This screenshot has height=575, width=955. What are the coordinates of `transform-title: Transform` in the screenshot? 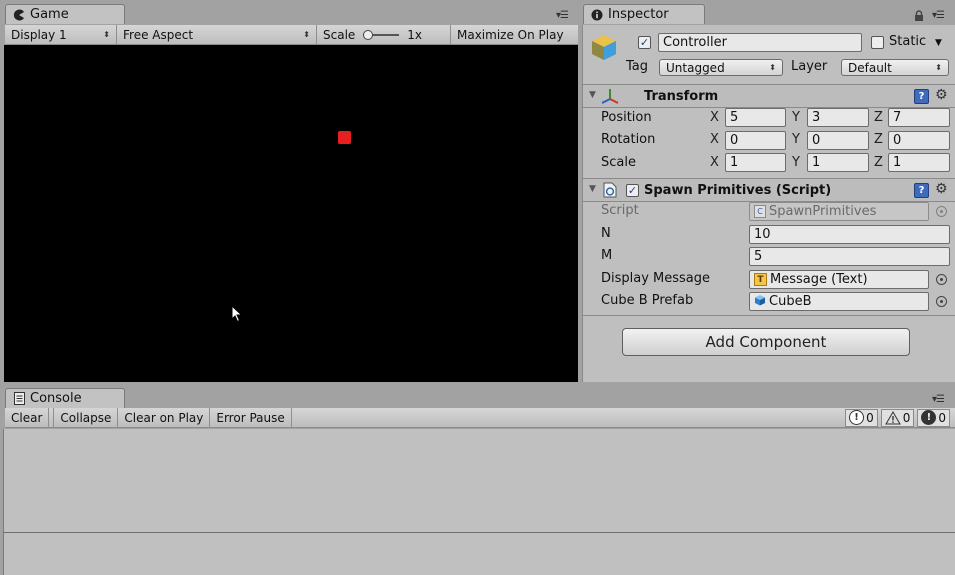 It's located at (681, 96).